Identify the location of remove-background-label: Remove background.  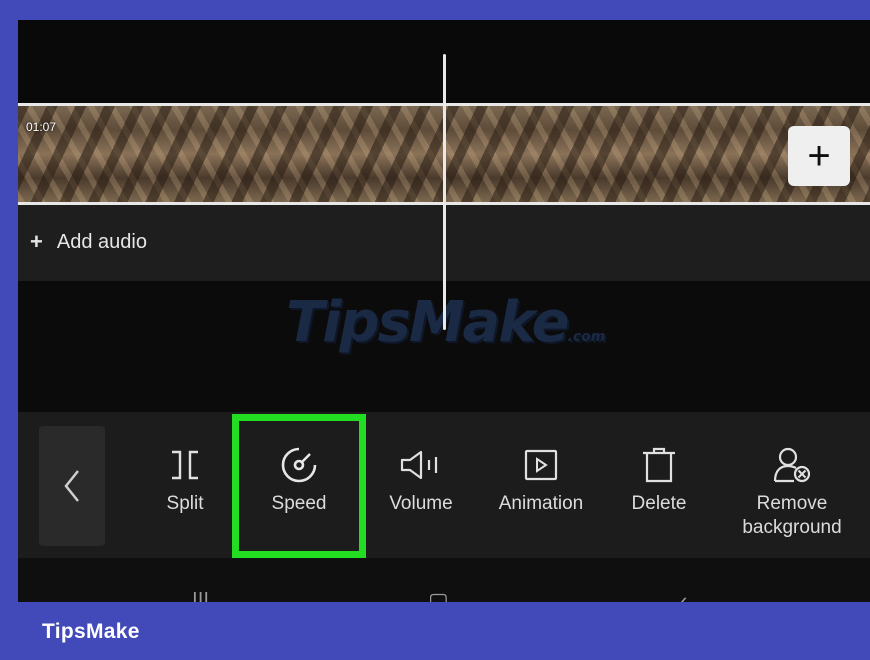
(792, 515).